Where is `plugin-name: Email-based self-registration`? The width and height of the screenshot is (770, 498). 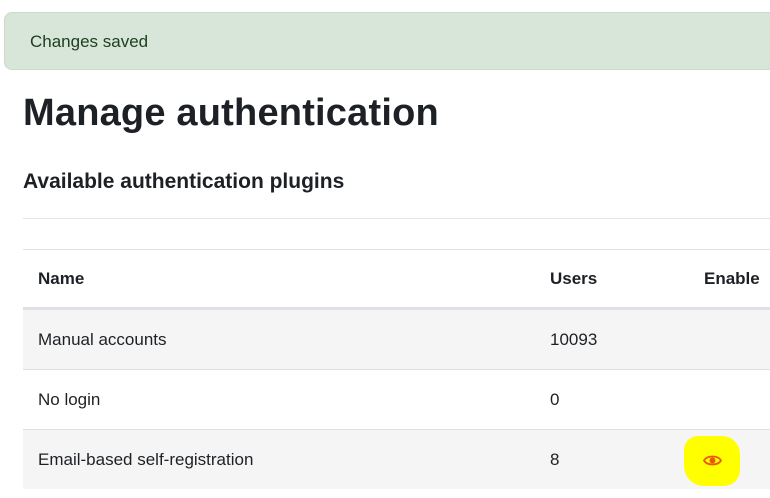
plugin-name: Email-based self-registration is located at coordinates (146, 459).